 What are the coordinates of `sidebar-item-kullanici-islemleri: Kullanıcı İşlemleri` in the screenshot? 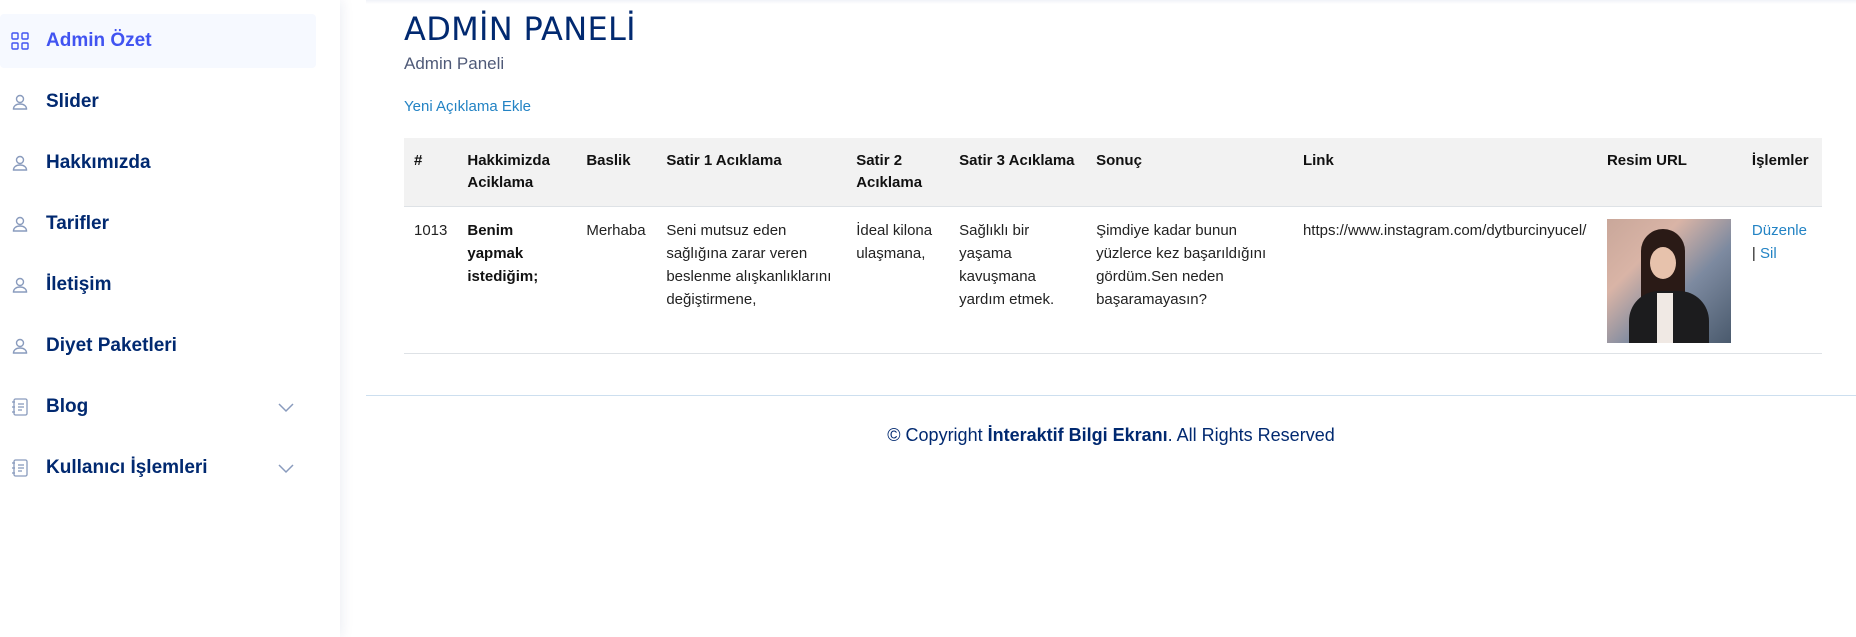 It's located at (158, 468).